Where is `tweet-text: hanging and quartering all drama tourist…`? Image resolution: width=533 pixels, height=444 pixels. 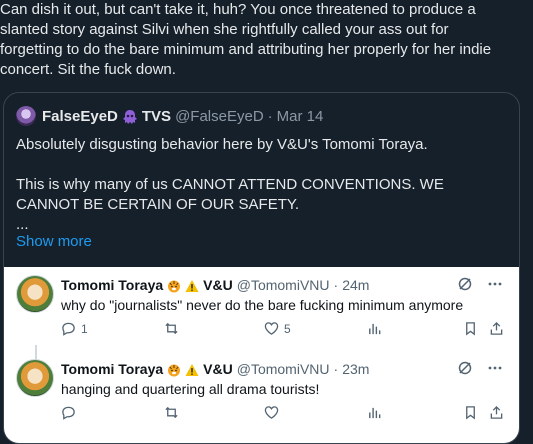
tweet-text: hanging and quartering all drama tourist… is located at coordinates (190, 389).